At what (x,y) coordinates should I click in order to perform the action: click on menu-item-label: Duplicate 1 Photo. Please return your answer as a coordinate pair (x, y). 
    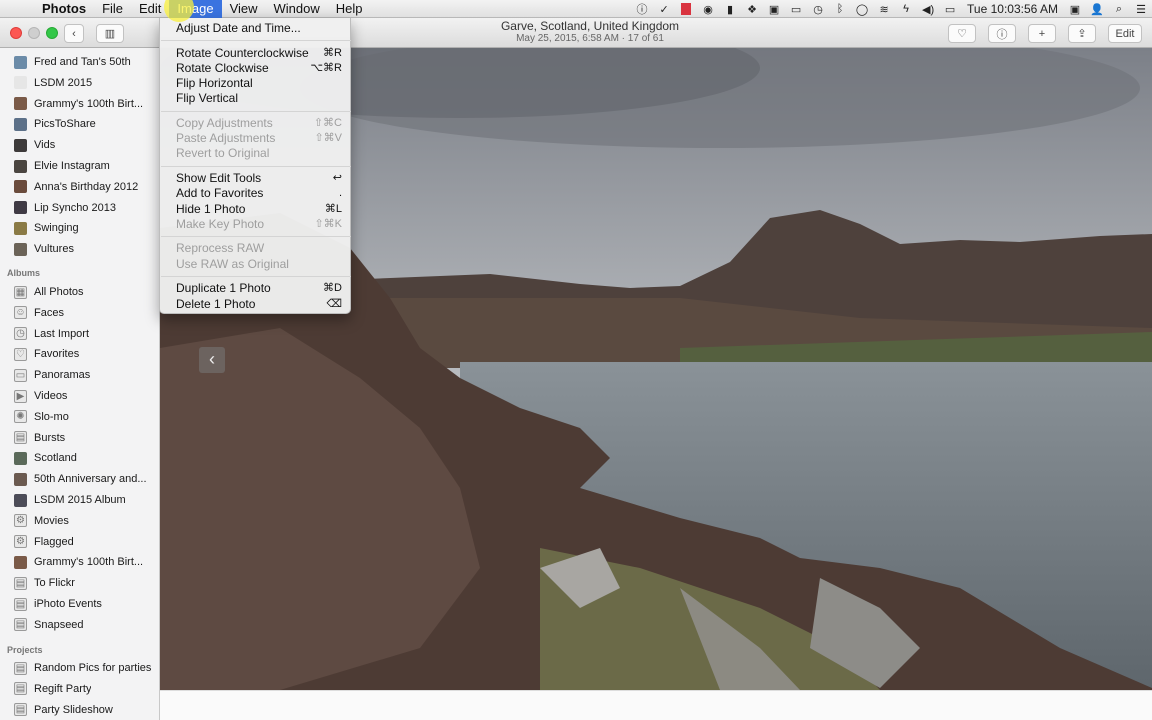
    Looking at the image, I should click on (223, 288).